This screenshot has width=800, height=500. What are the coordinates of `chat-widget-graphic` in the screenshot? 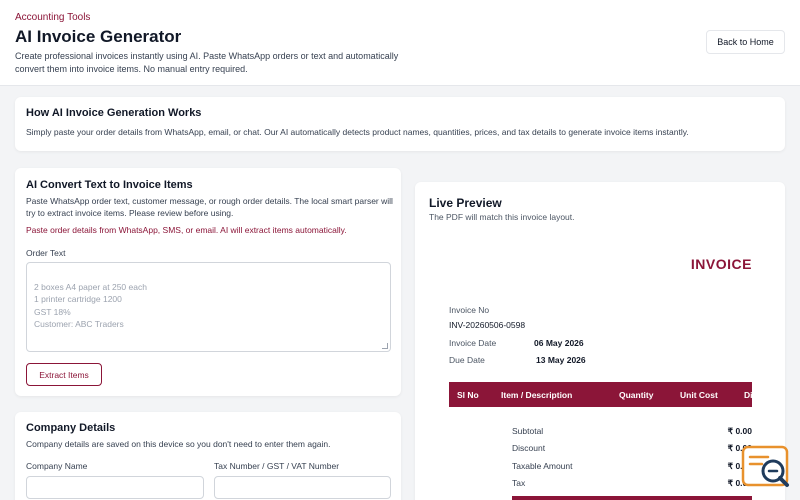 It's located at (765, 466).